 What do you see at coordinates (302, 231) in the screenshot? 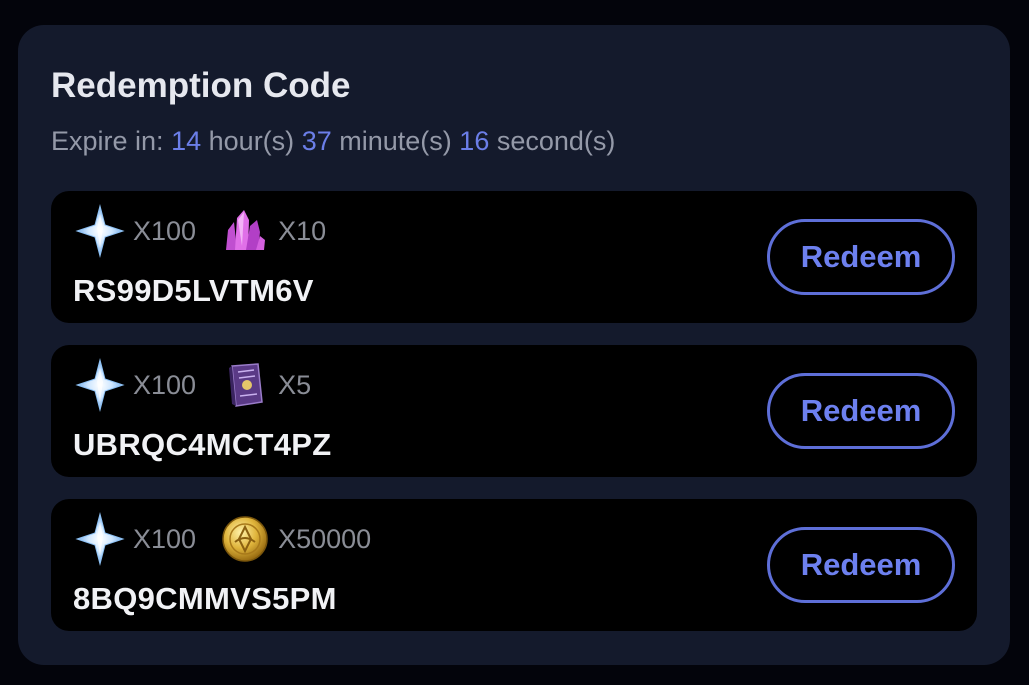
I see `reward-quantity: X10` at bounding box center [302, 231].